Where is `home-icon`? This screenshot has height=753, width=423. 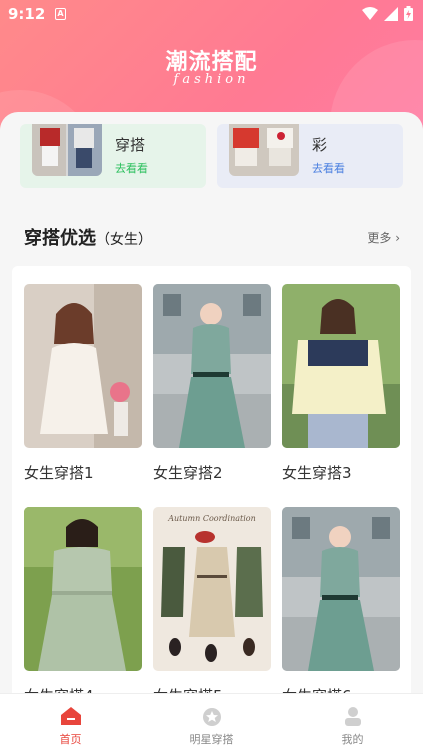
home-icon is located at coordinates (70, 716).